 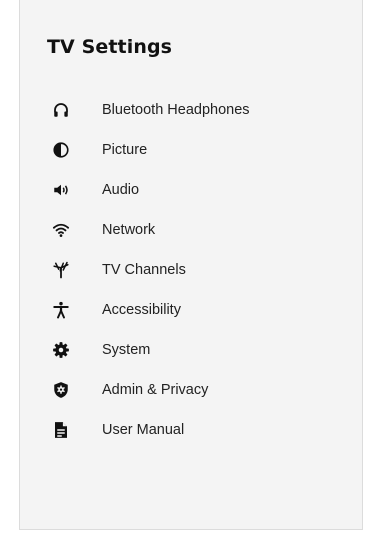 What do you see at coordinates (191, 190) in the screenshot?
I see `menu-item-audio: Audio` at bounding box center [191, 190].